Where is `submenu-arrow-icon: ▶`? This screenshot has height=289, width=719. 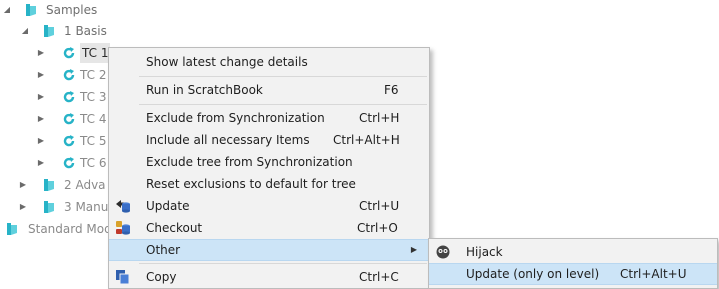 submenu-arrow-icon: ▶ is located at coordinates (413, 249).